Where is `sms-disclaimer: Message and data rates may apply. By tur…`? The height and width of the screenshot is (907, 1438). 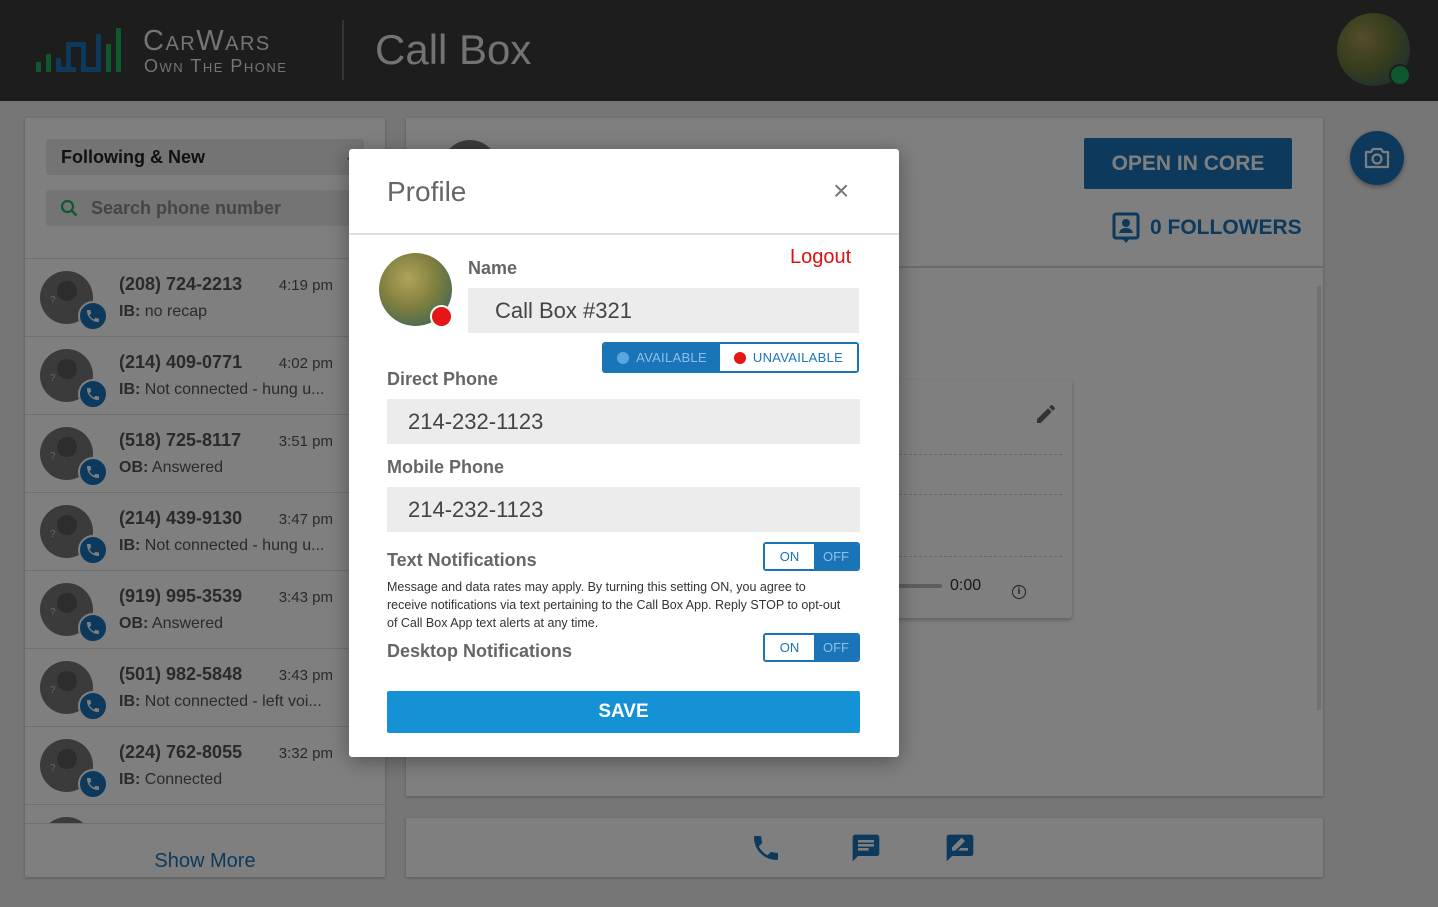 sms-disclaimer: Message and data rates may apply. By tur… is located at coordinates (614, 605).